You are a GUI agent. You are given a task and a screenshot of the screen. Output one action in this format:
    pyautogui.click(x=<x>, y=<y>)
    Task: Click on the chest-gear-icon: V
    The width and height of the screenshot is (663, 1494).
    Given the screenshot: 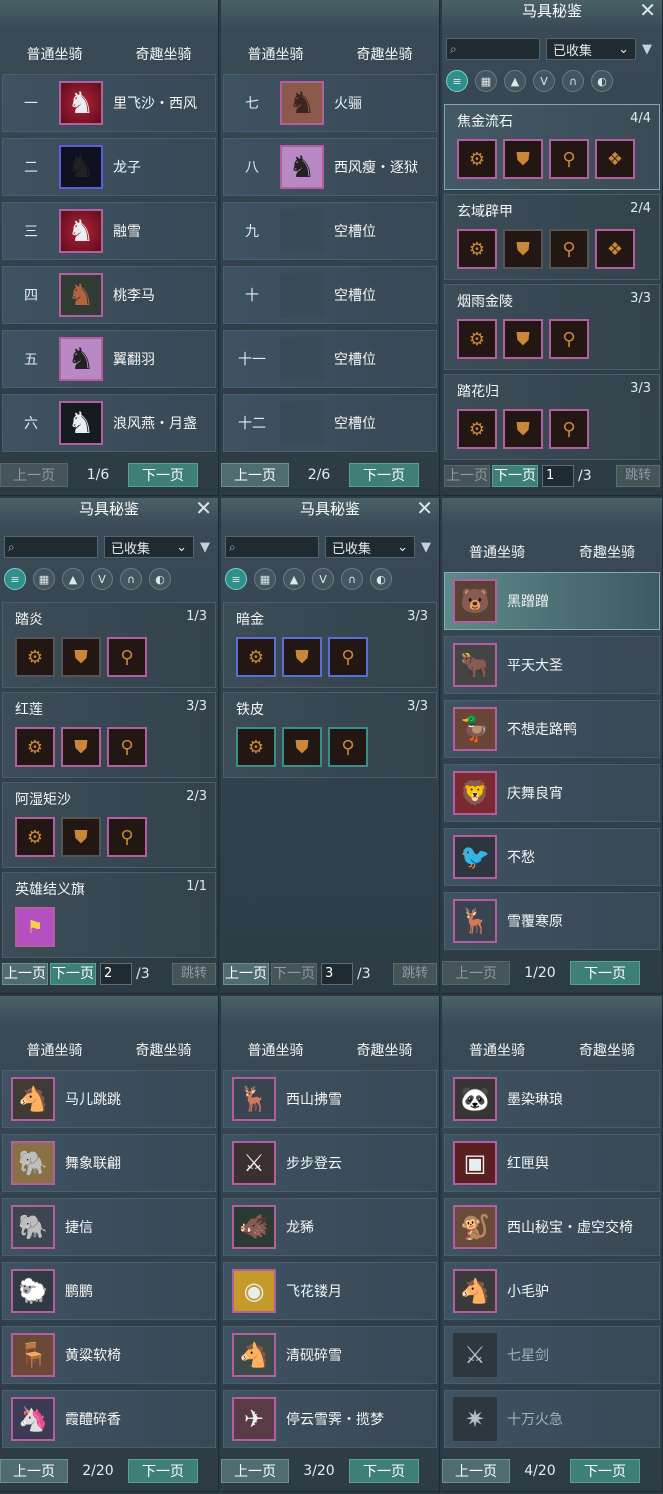 What is the action you would take?
    pyautogui.click(x=102, y=579)
    